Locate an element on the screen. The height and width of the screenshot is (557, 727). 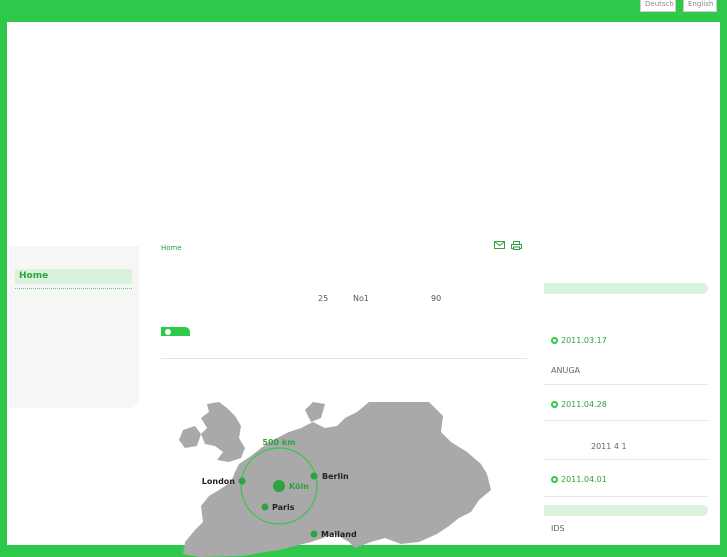
news-date-text: 2011.03.17 is located at coordinates (584, 340).